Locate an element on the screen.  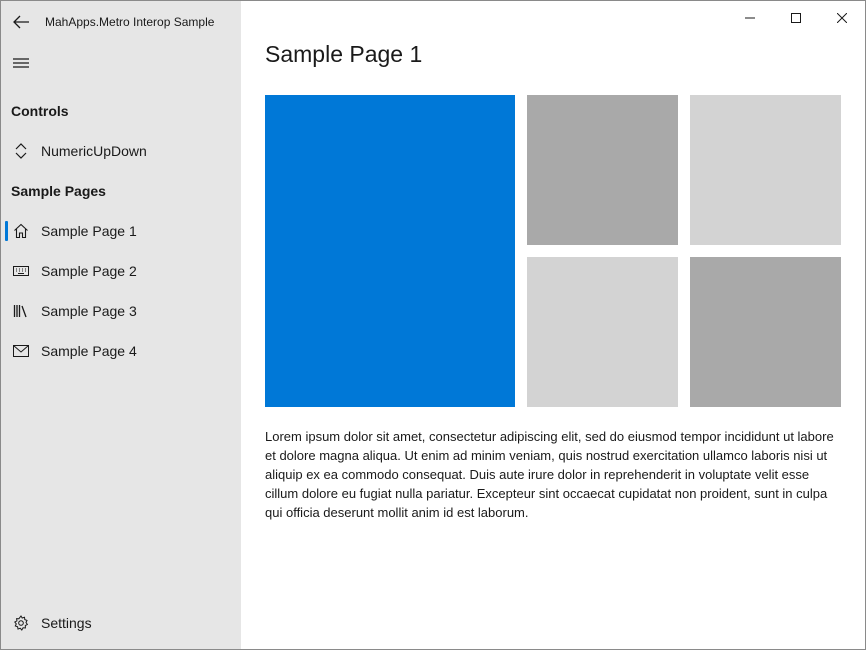
nav-item-label: Sample Page 4 is located at coordinates (89, 351).